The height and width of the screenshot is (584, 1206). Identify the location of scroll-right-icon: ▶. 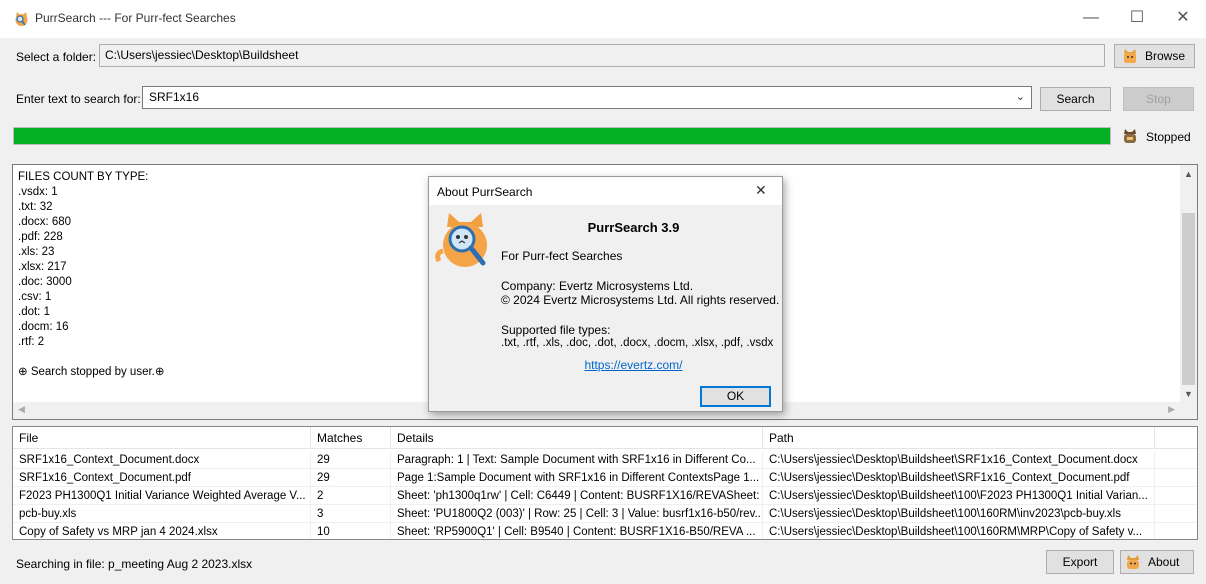
(1171, 409).